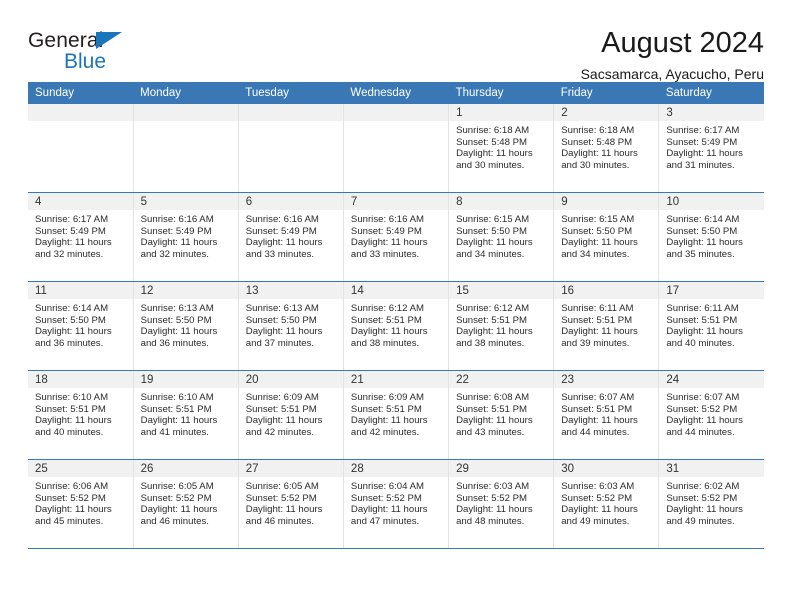 The width and height of the screenshot is (792, 612). Describe the element at coordinates (185, 290) in the screenshot. I see `day-number: 12` at that location.